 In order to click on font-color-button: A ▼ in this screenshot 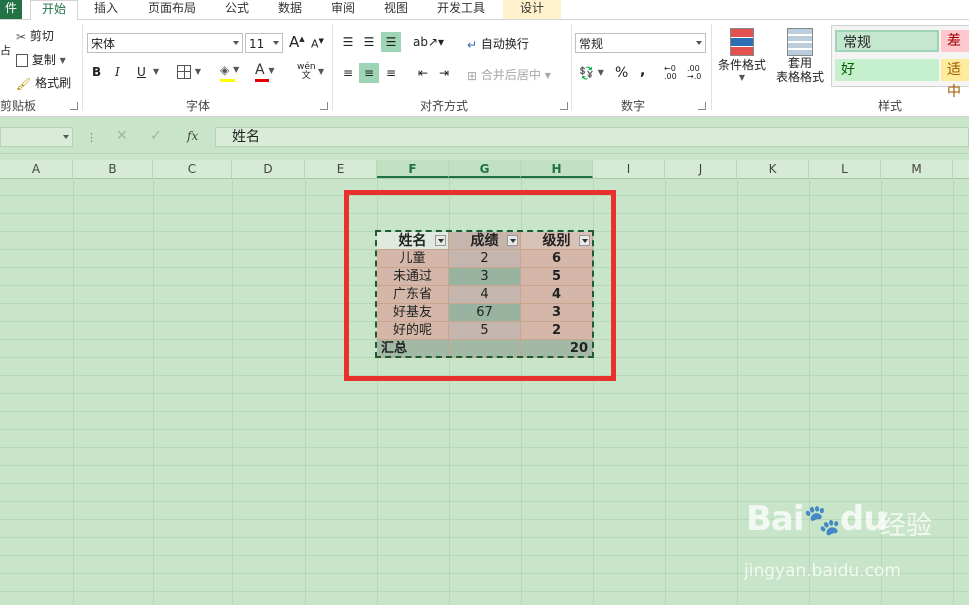, I will do `click(265, 72)`.